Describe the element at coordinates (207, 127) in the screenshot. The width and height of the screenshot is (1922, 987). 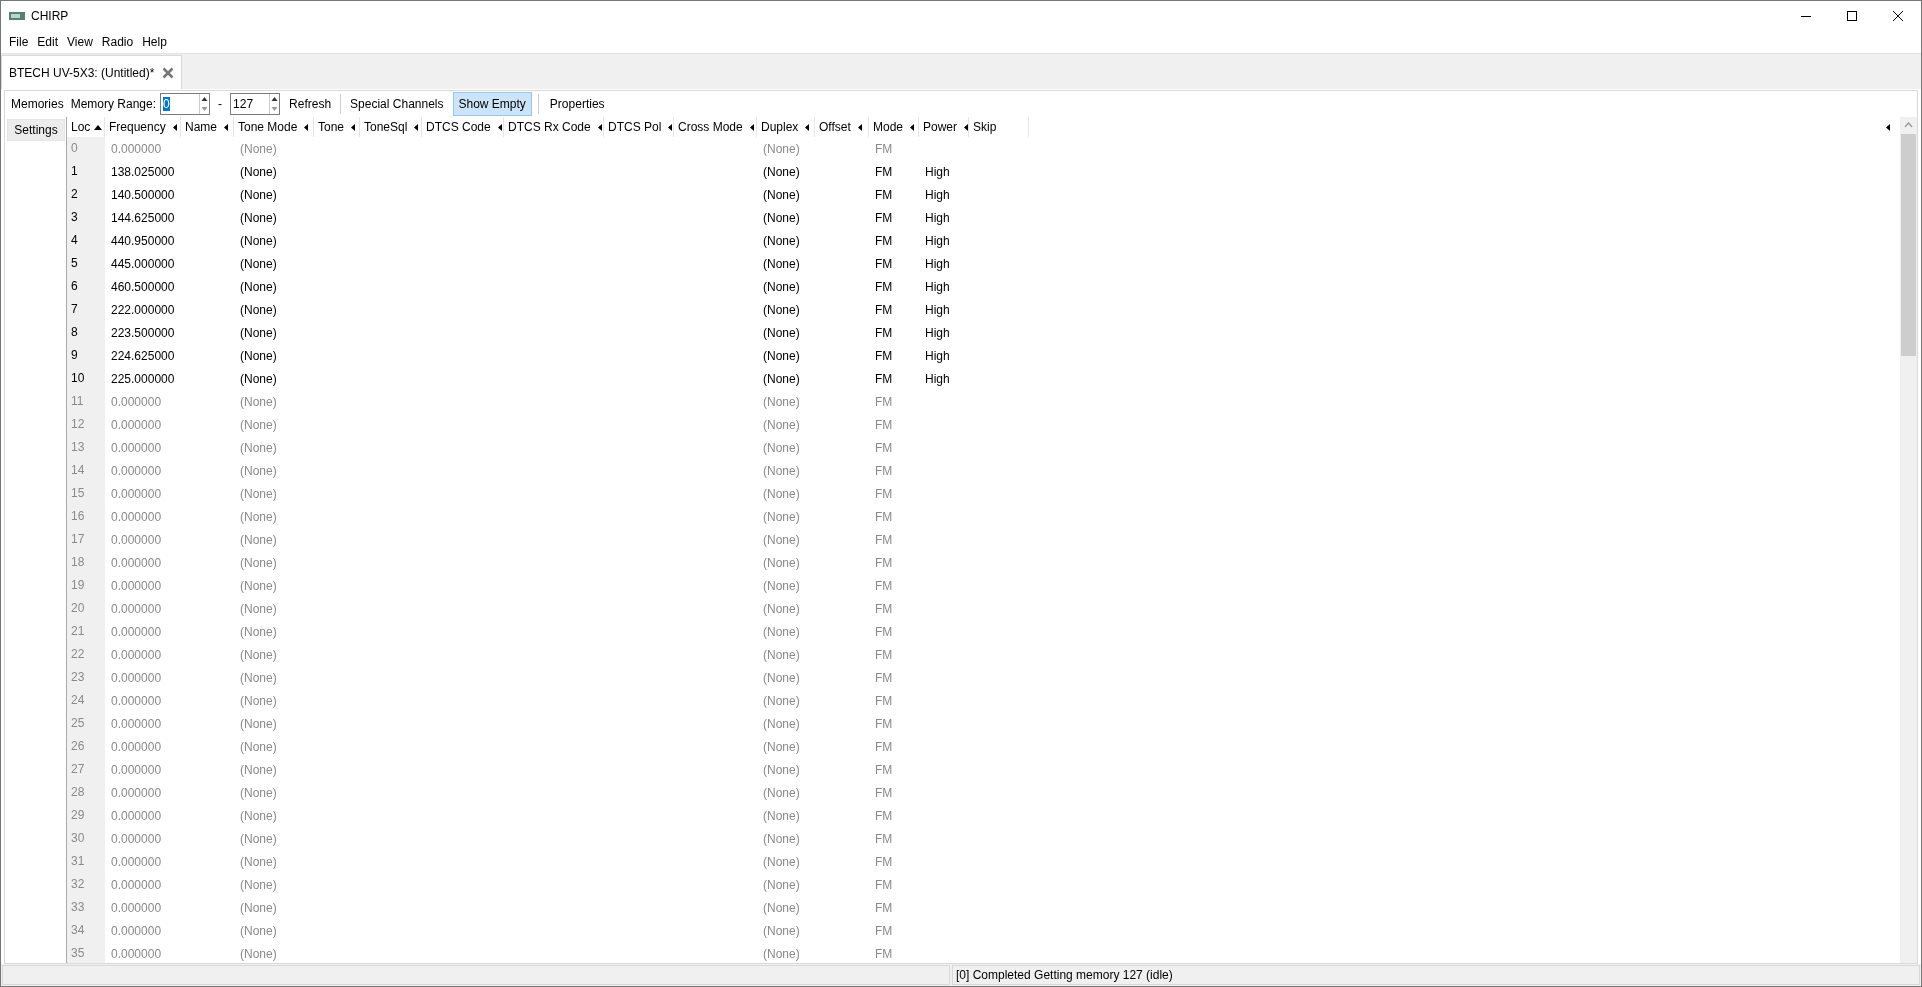
I see `column-header: Name` at that location.